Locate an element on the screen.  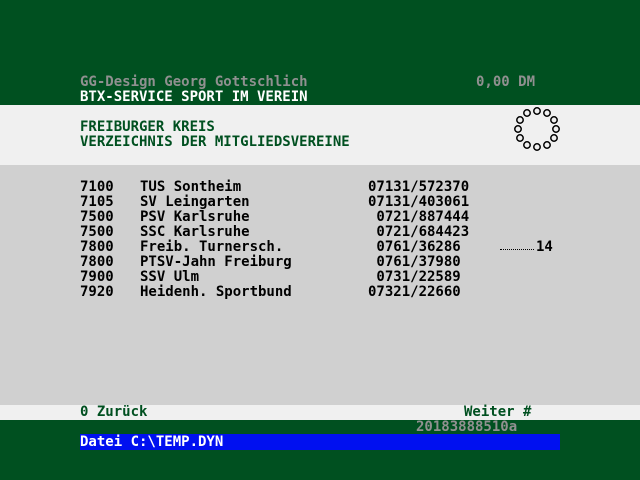
club-postcode: 7105 is located at coordinates (97, 202).